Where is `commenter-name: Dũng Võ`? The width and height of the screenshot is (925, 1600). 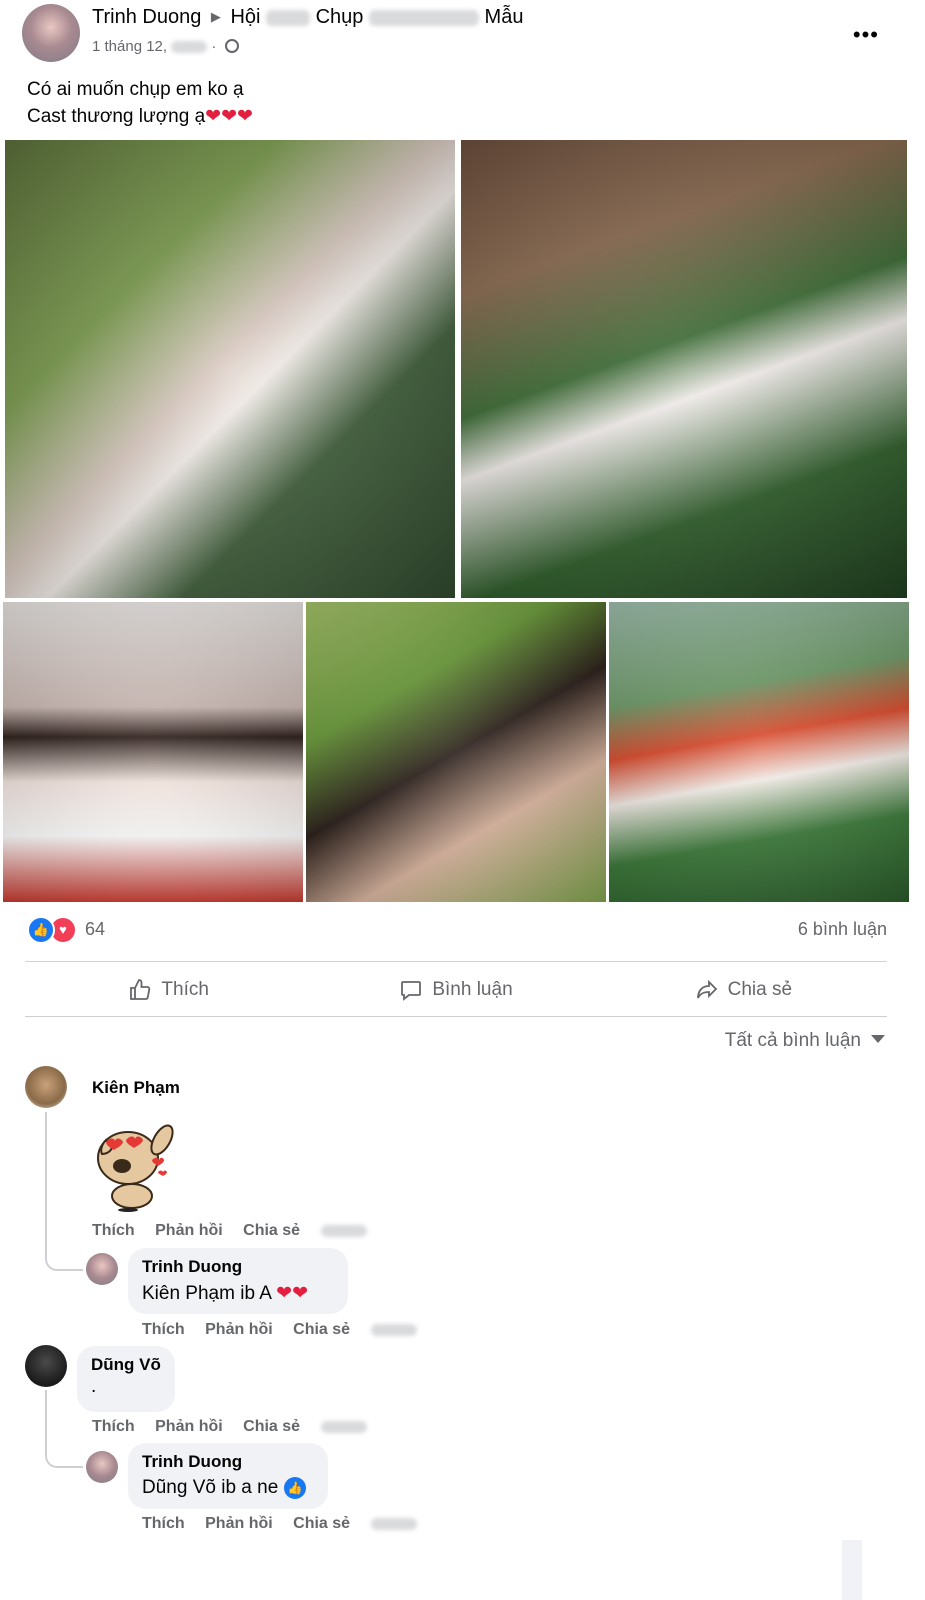 commenter-name: Dũng Võ is located at coordinates (126, 1365).